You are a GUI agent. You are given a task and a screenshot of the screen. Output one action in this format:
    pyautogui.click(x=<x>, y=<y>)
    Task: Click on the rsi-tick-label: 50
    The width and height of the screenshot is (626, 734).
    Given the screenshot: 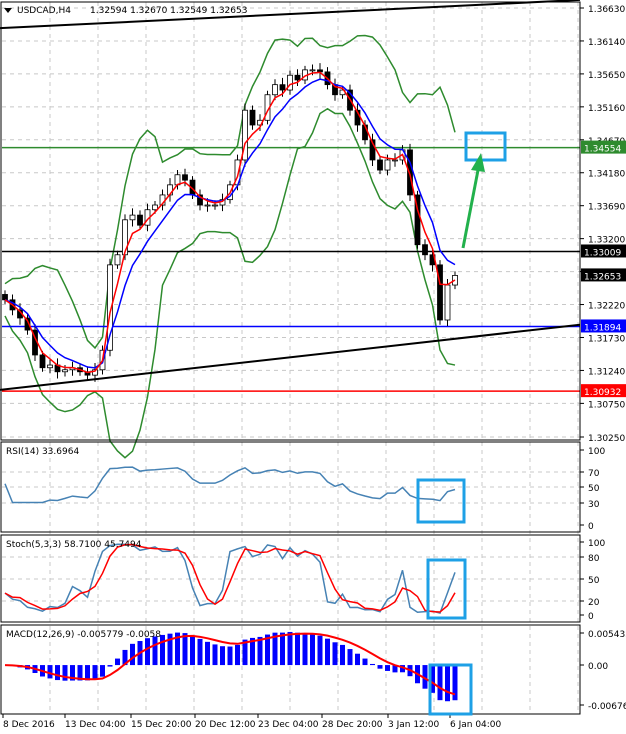 What is the action you would take?
    pyautogui.click(x=594, y=489)
    